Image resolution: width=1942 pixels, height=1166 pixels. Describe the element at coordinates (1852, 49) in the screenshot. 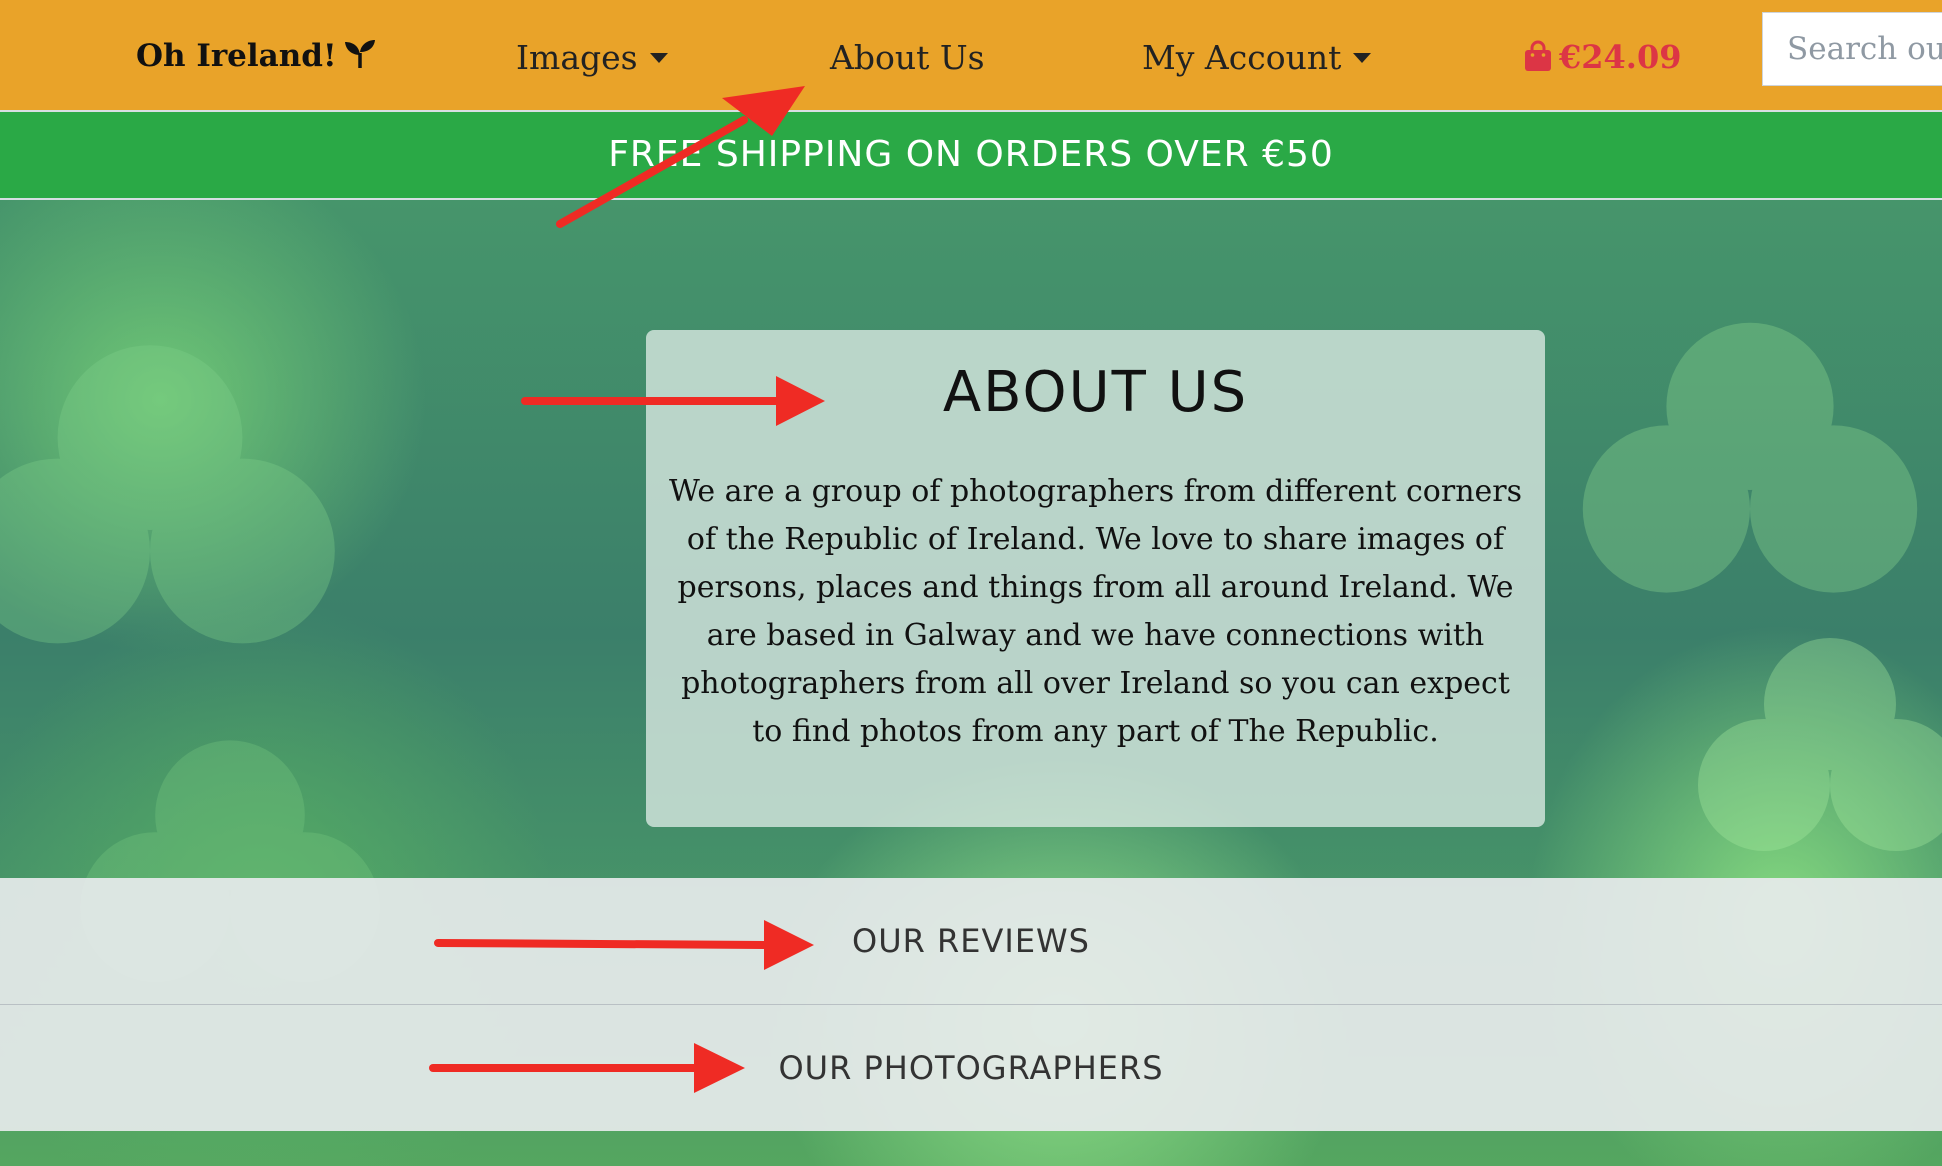

I see `search-input` at that location.